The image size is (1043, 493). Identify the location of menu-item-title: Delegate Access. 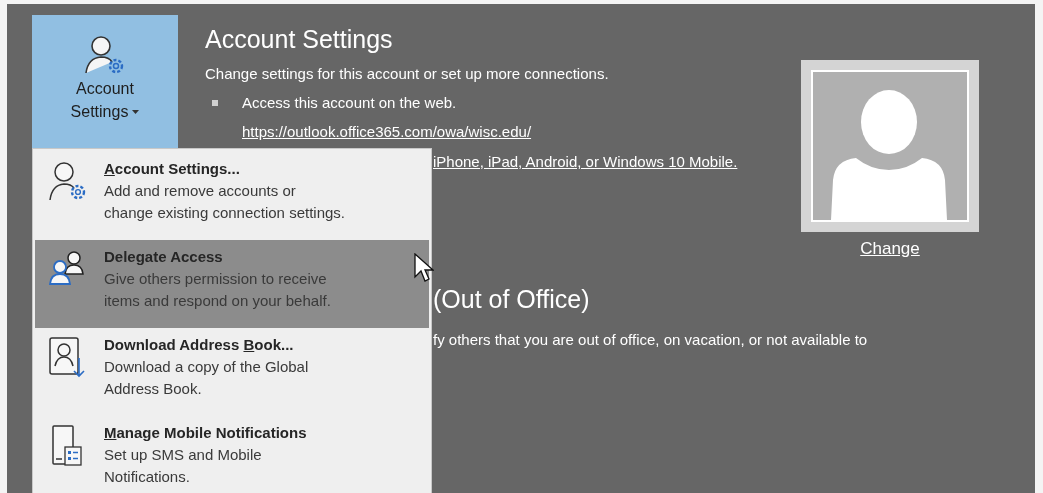
(164, 257).